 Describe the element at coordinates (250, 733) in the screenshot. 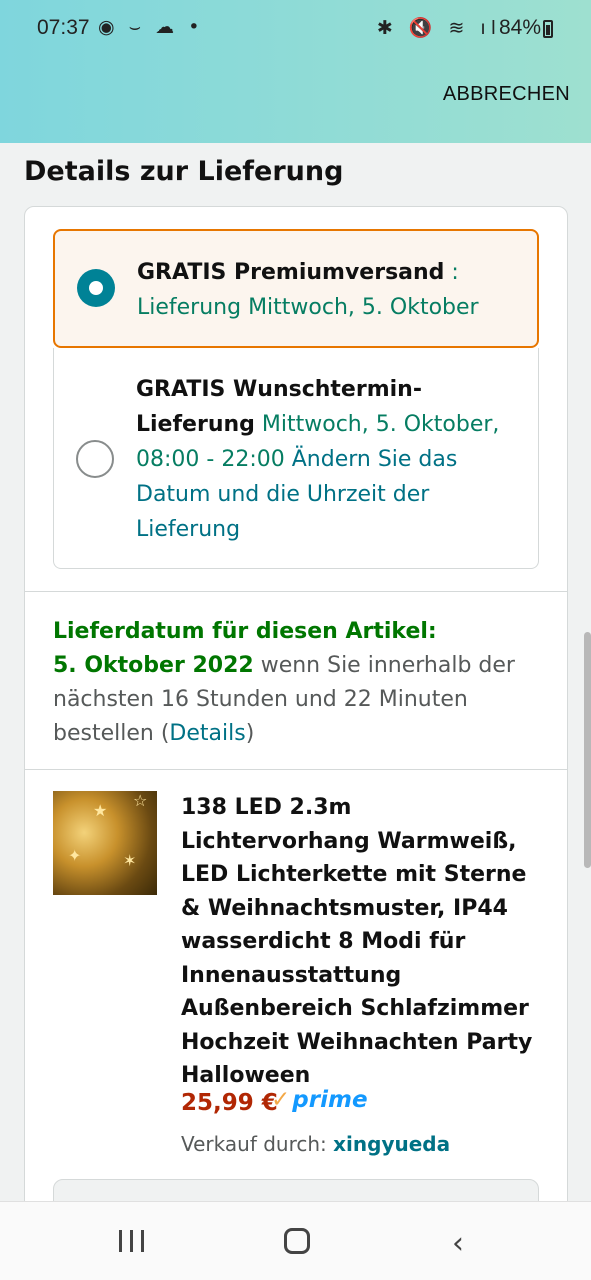

I see `close-paren: )` at that location.